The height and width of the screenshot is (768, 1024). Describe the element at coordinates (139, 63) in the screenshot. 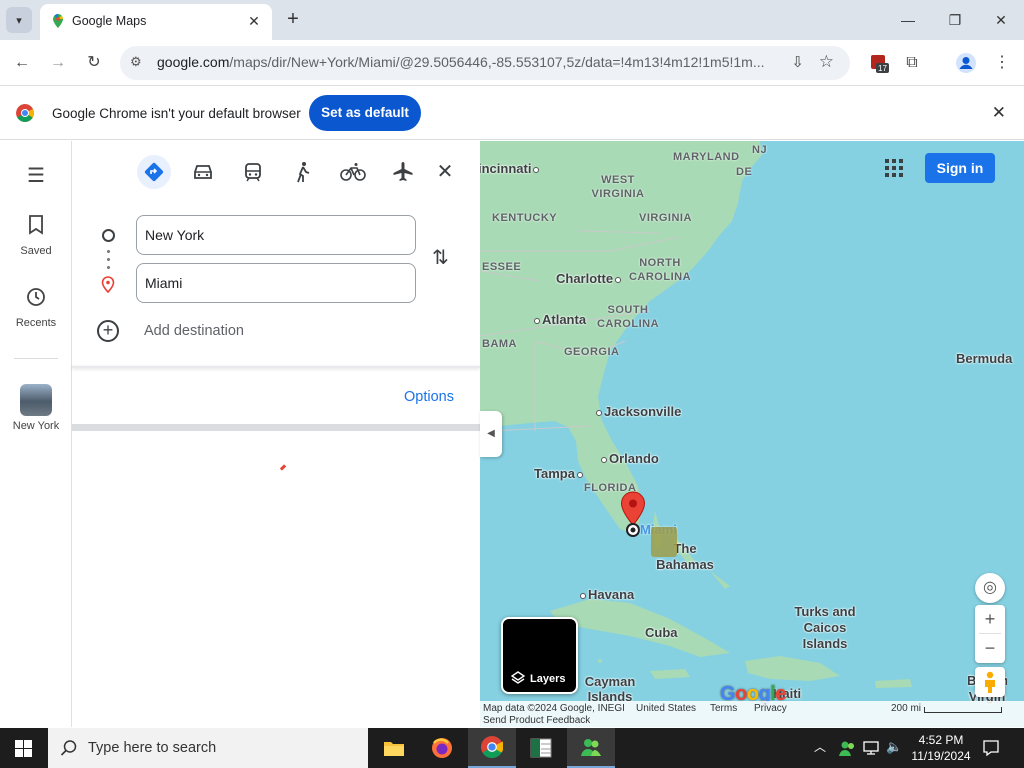

I see `site-settings-icon: ⚙` at that location.